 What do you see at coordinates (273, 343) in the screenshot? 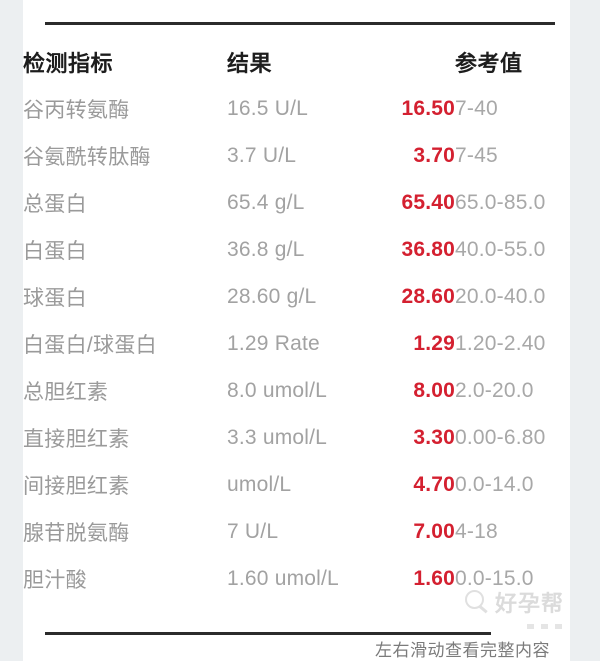
I see `test-result-cell: 1.29 Rate` at bounding box center [273, 343].